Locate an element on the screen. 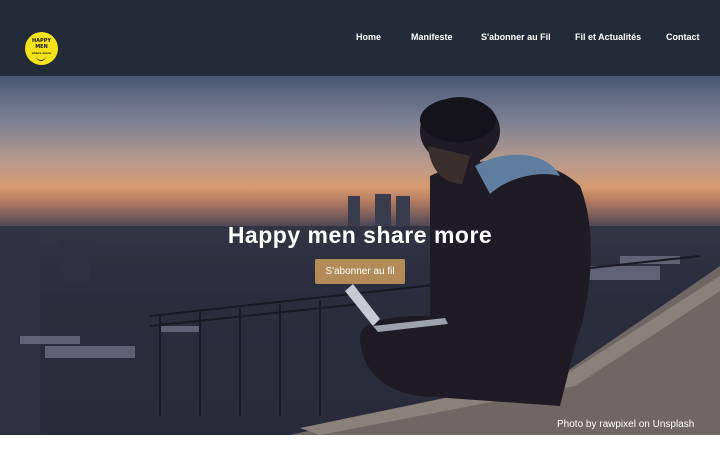 This screenshot has width=720, height=450. smile-icon is located at coordinates (41, 58).